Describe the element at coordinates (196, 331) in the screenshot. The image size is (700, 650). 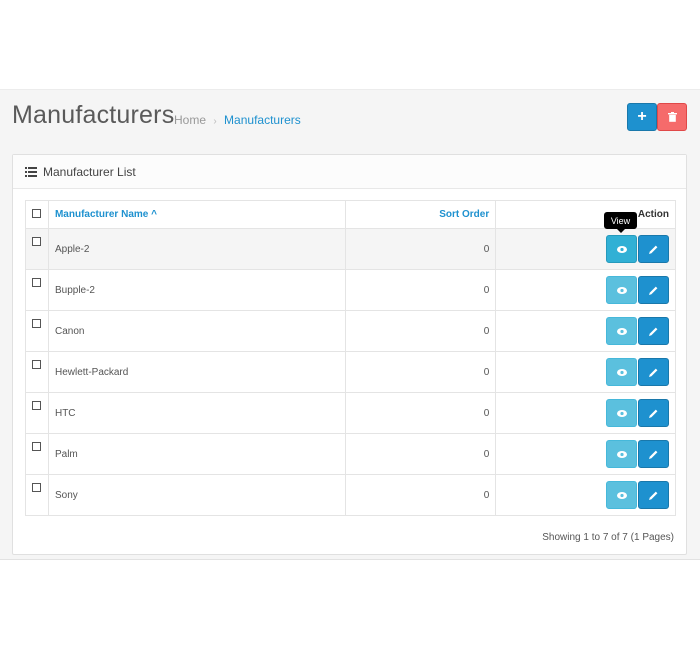
I see `manufacturer-name: Canon` at that location.